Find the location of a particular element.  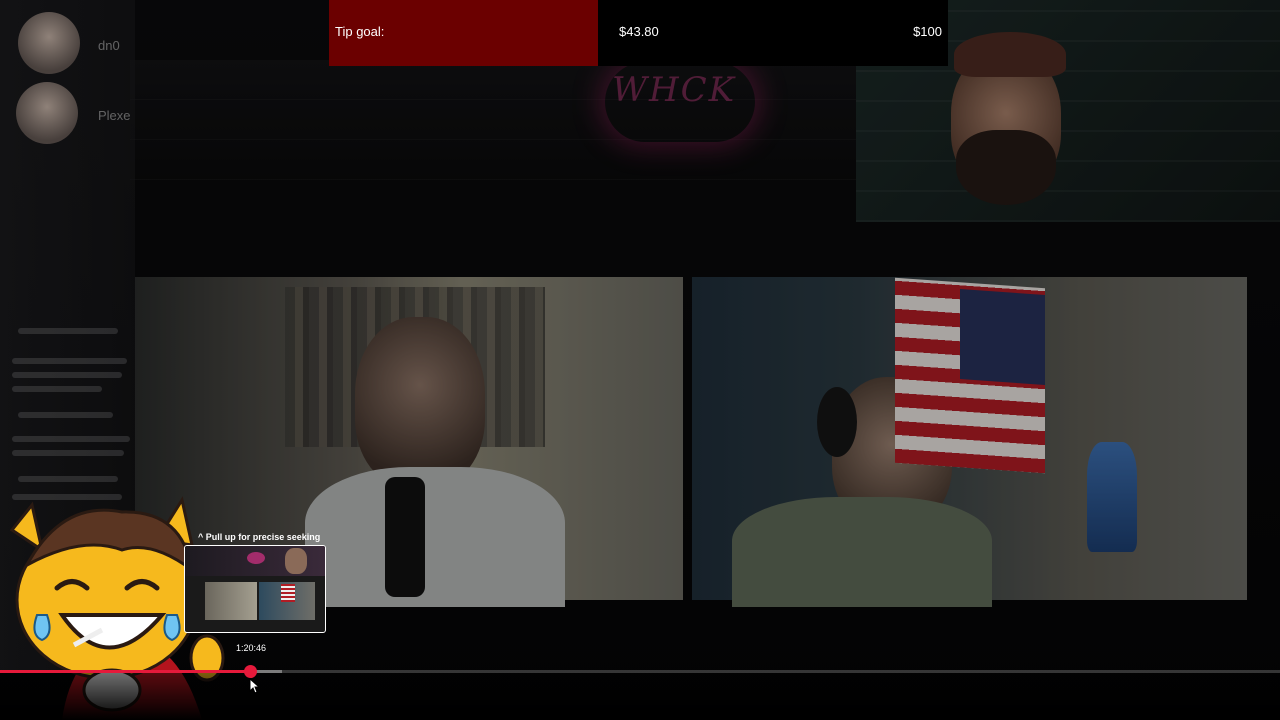

mouse-cursor-icon is located at coordinates (254, 686).